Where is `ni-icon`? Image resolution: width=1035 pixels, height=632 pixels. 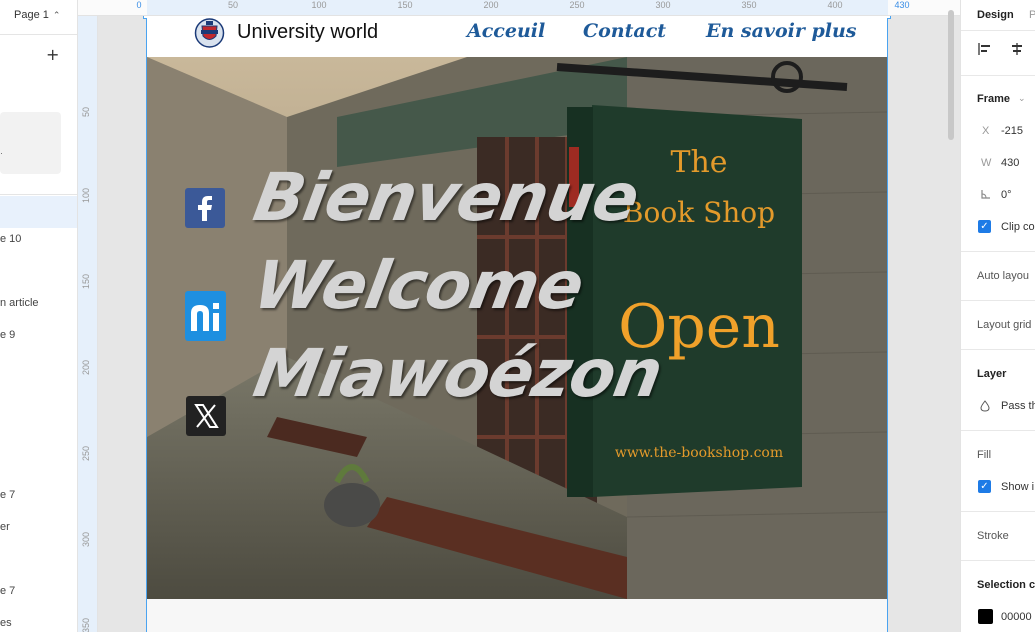
ni-icon is located at coordinates (205, 316).